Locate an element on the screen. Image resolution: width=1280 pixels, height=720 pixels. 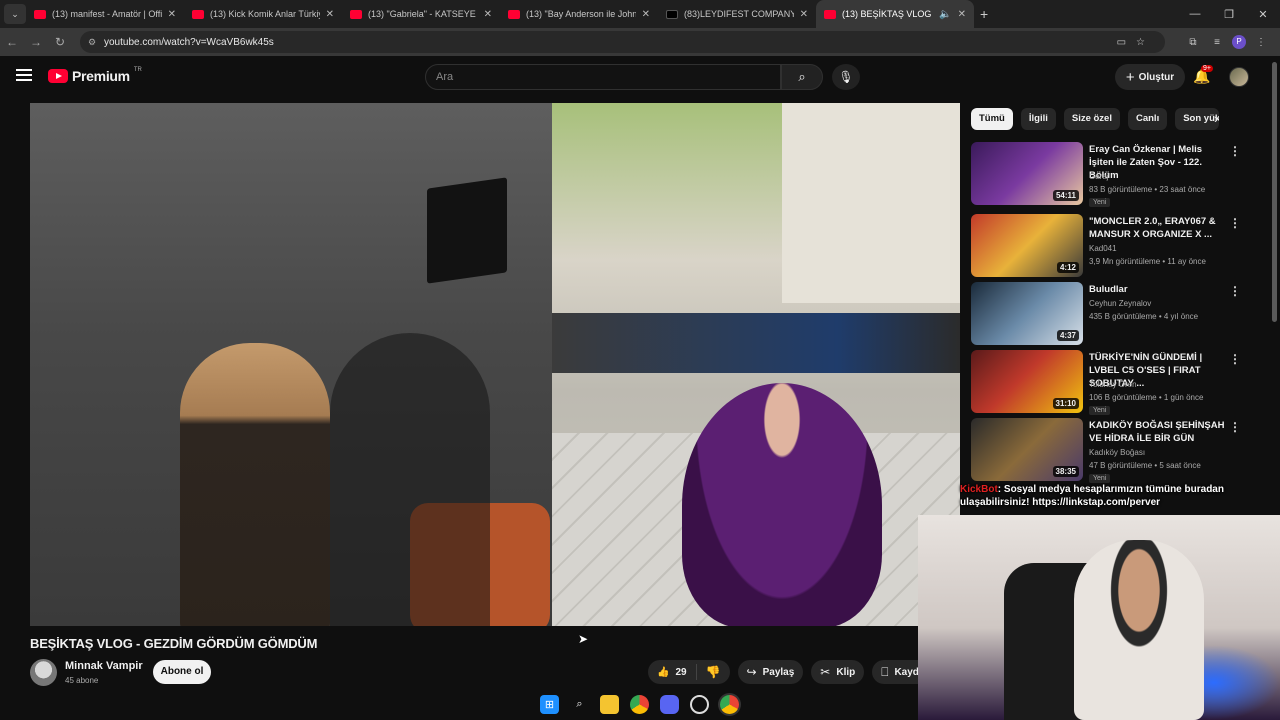
forward-icon: → is located at coordinates (36, 42).